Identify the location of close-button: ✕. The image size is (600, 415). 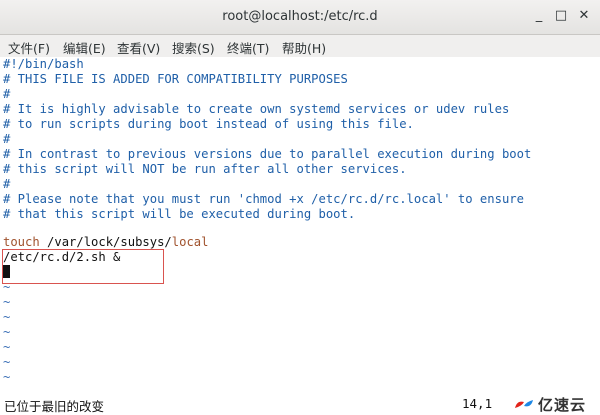
(584, 16).